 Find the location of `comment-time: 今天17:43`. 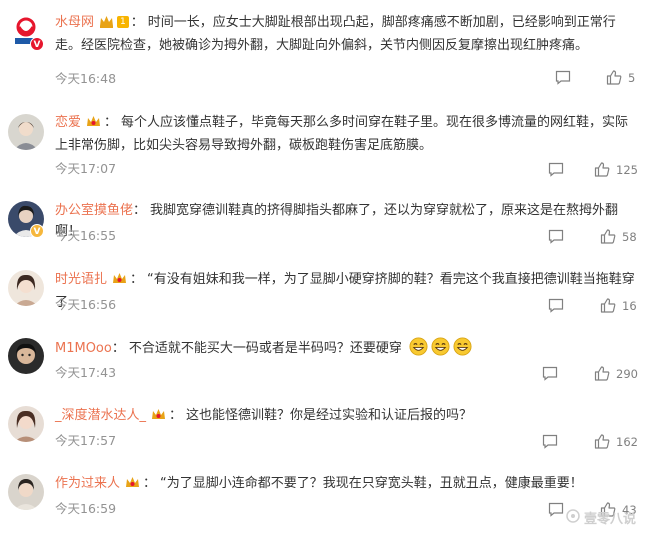

comment-time: 今天17:43 is located at coordinates (86, 372).